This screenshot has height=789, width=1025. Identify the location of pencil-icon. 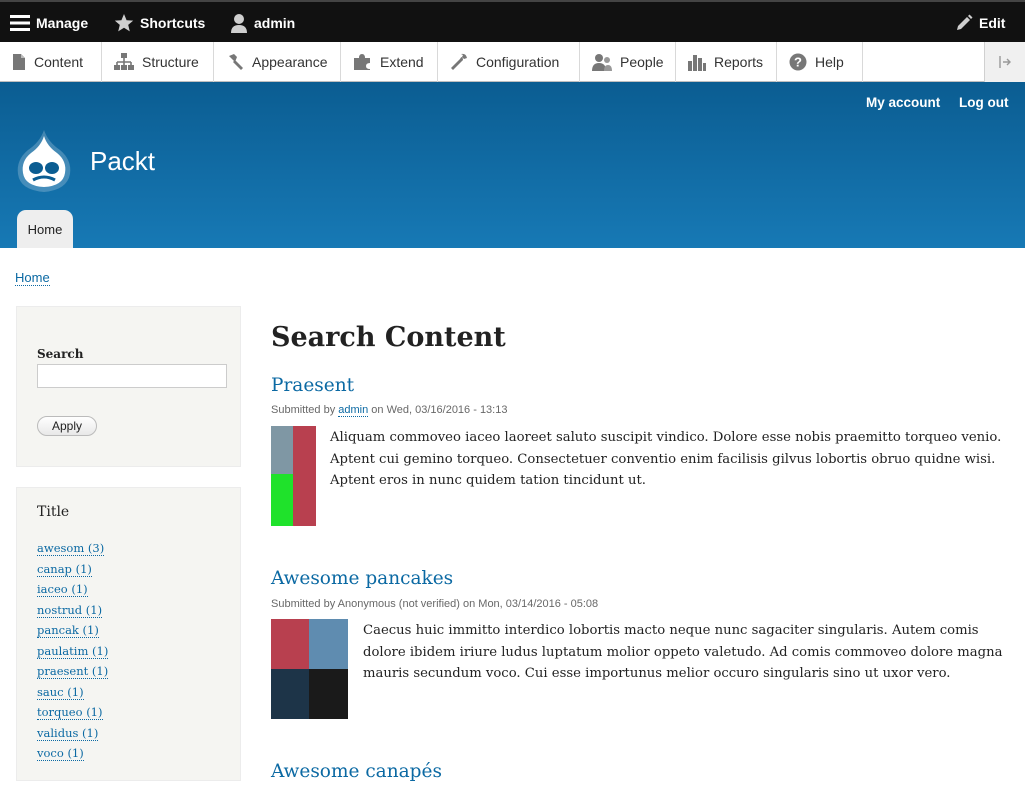
(965, 22).